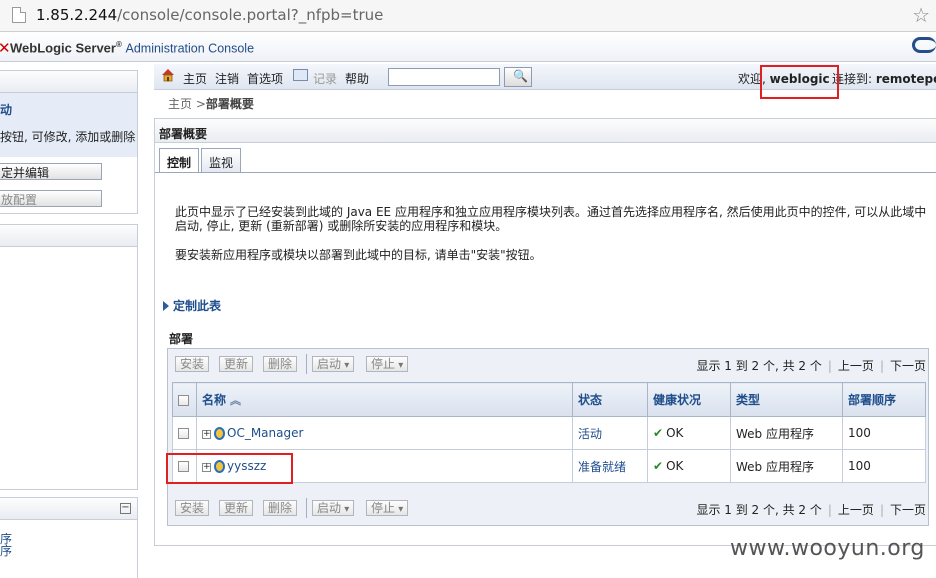 The width and height of the screenshot is (936, 578). What do you see at coordinates (905, 79) in the screenshot?
I see `domain-name: remotepc` at bounding box center [905, 79].